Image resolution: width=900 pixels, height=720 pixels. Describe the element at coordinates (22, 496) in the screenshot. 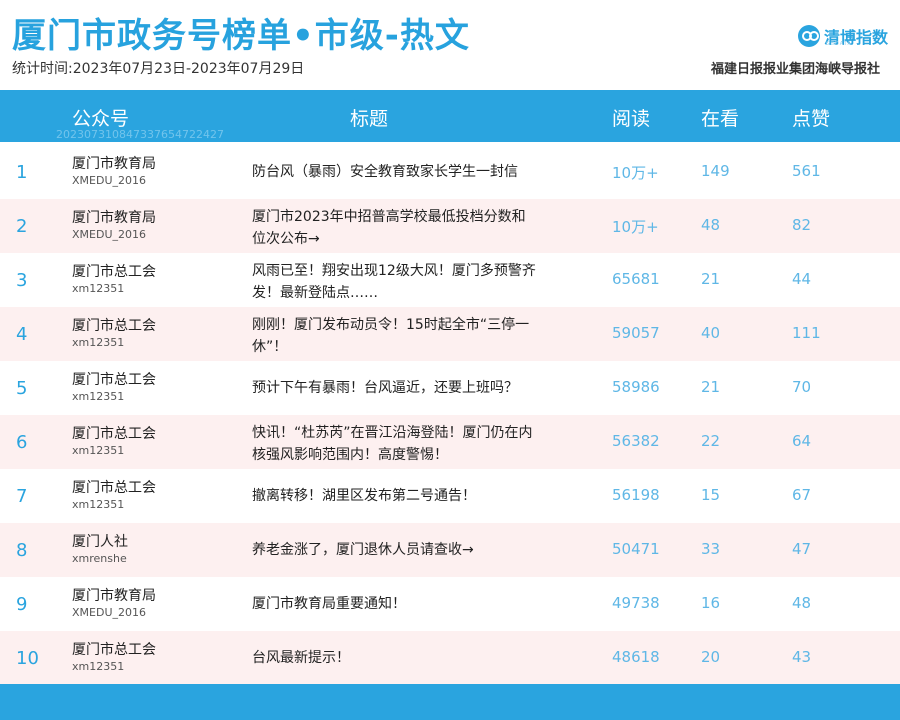

I see `rank-number: 7` at that location.